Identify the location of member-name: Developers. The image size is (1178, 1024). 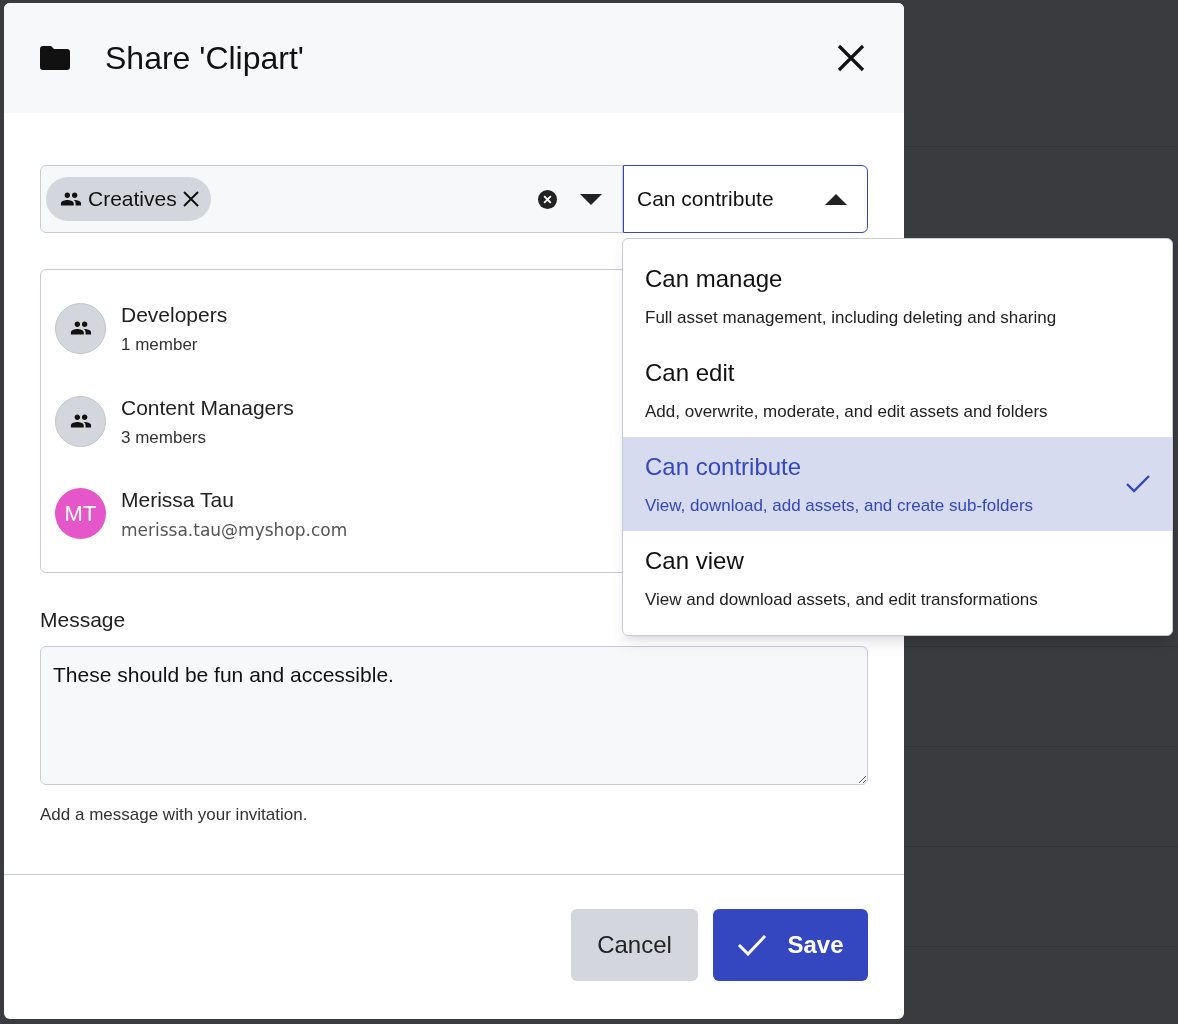
(174, 314).